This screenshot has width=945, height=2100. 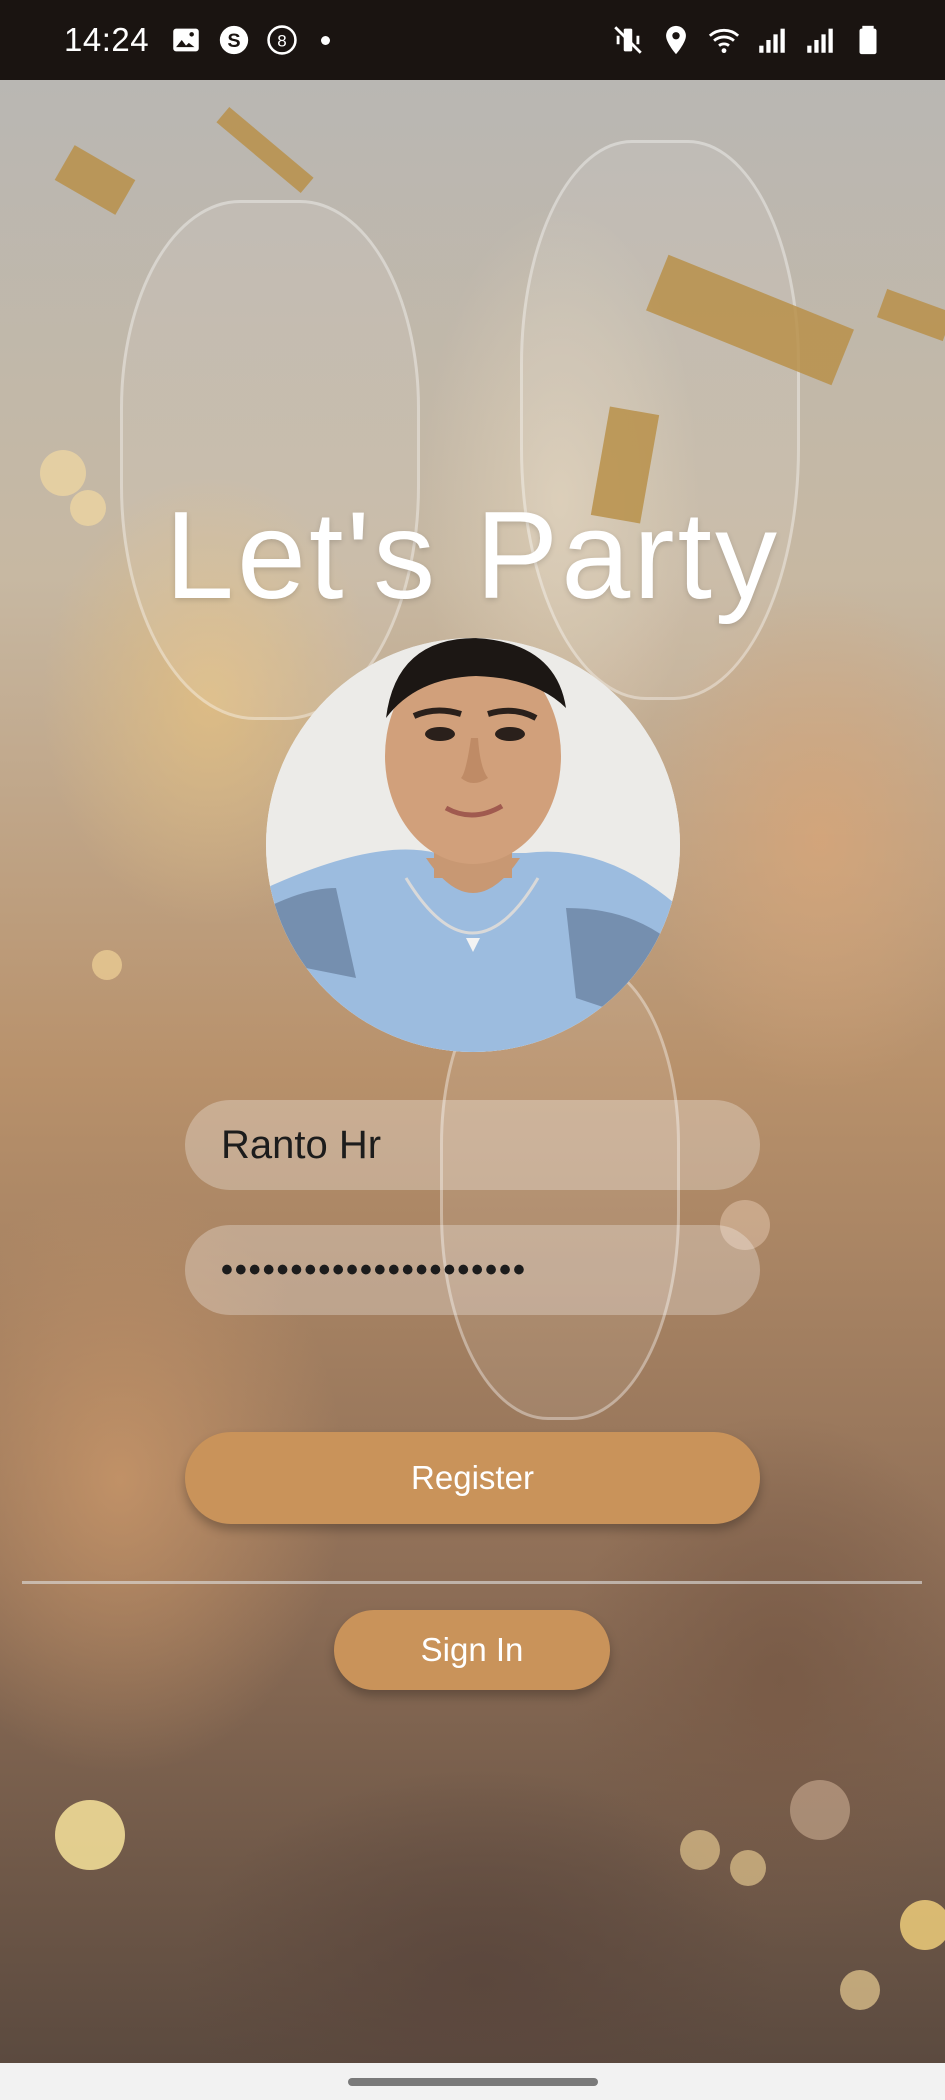 What do you see at coordinates (472, 1145) in the screenshot?
I see `username-field: Ranto Hr` at bounding box center [472, 1145].